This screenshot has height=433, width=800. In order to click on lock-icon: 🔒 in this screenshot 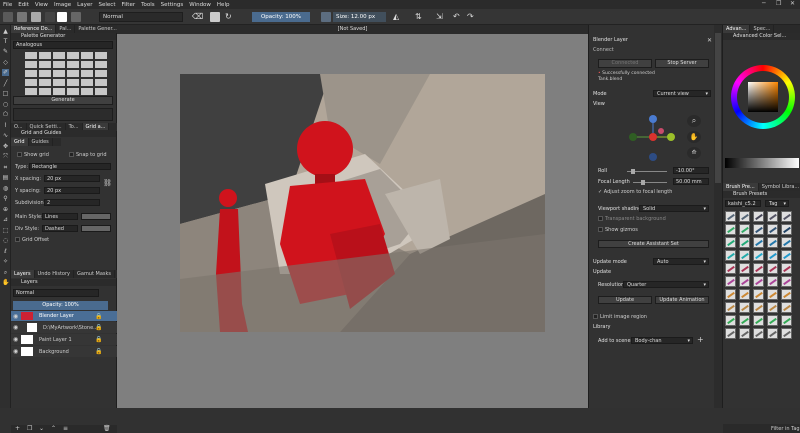, I will do `click(98, 327)`.